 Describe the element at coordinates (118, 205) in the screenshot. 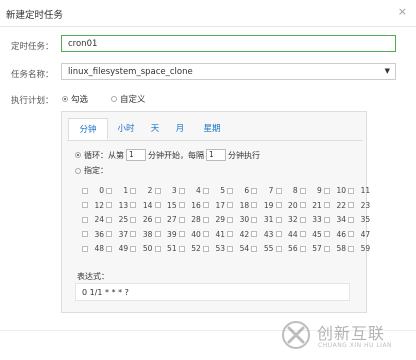

I see `minute-option: 13` at that location.